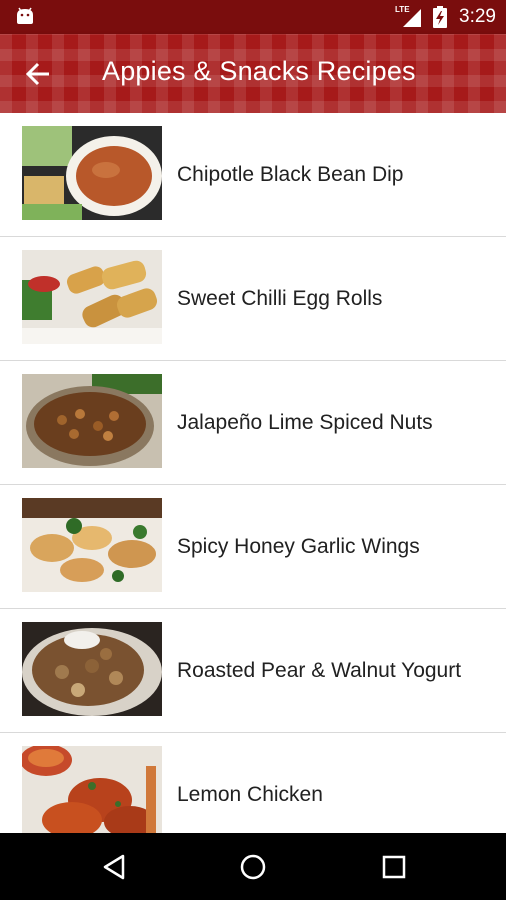 The height and width of the screenshot is (900, 506). Describe the element at coordinates (259, 71) in the screenshot. I see `page-title: Appies & Snacks Recipes` at that location.